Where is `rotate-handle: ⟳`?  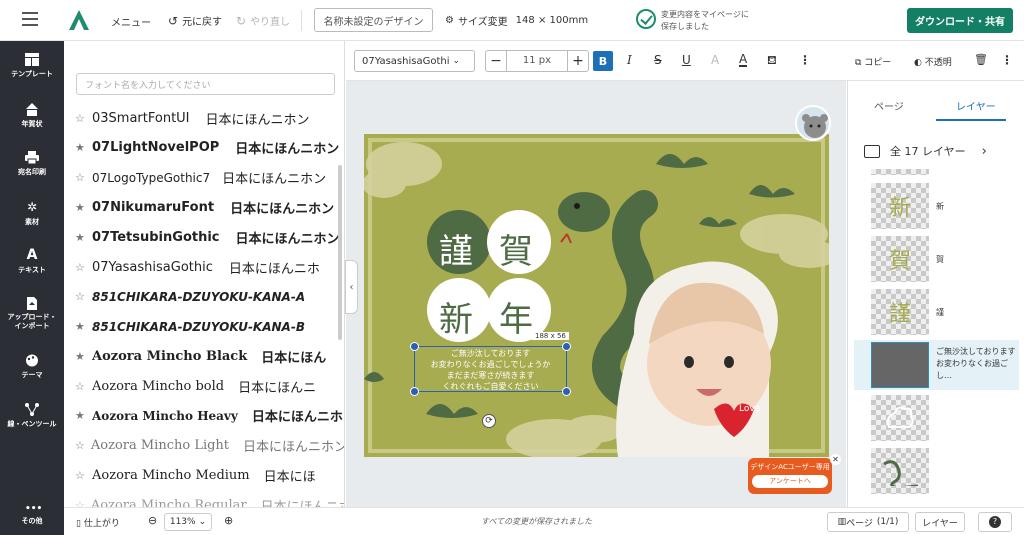
rotate-handle: ⟳ is located at coordinates (489, 421).